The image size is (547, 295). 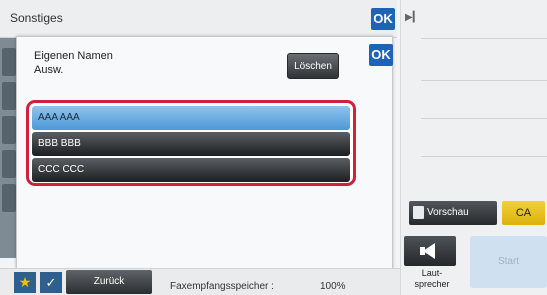 What do you see at coordinates (432, 273) in the screenshot?
I see `speaker-label-line1: Laut-` at bounding box center [432, 273].